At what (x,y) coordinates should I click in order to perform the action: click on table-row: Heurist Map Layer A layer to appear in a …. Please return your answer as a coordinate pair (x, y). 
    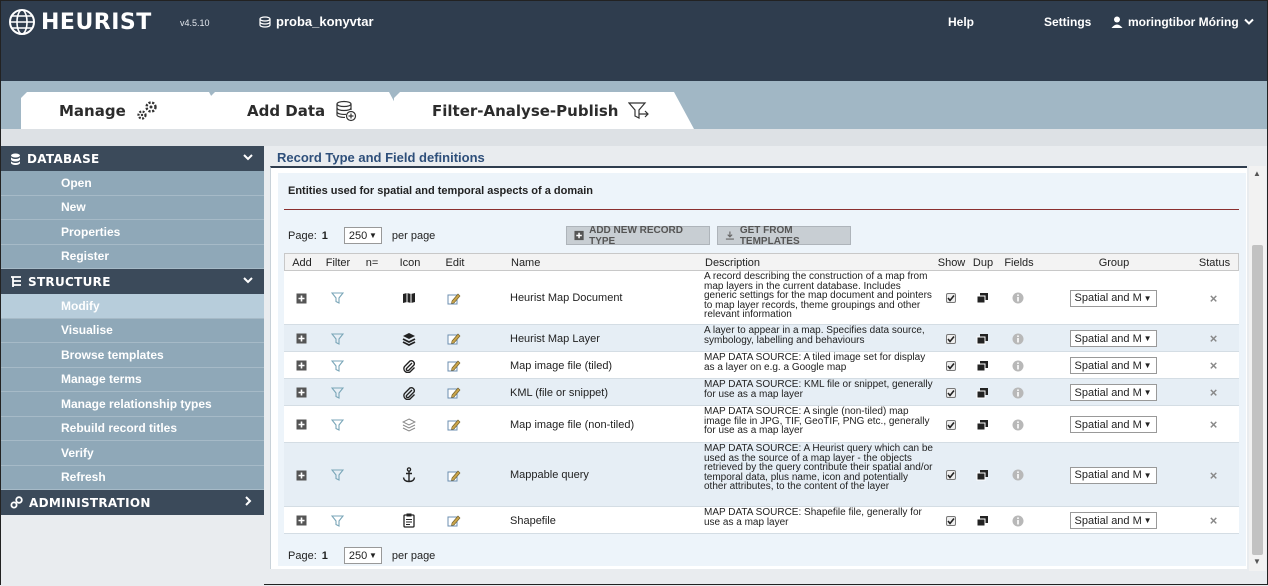
    Looking at the image, I should click on (761, 338).